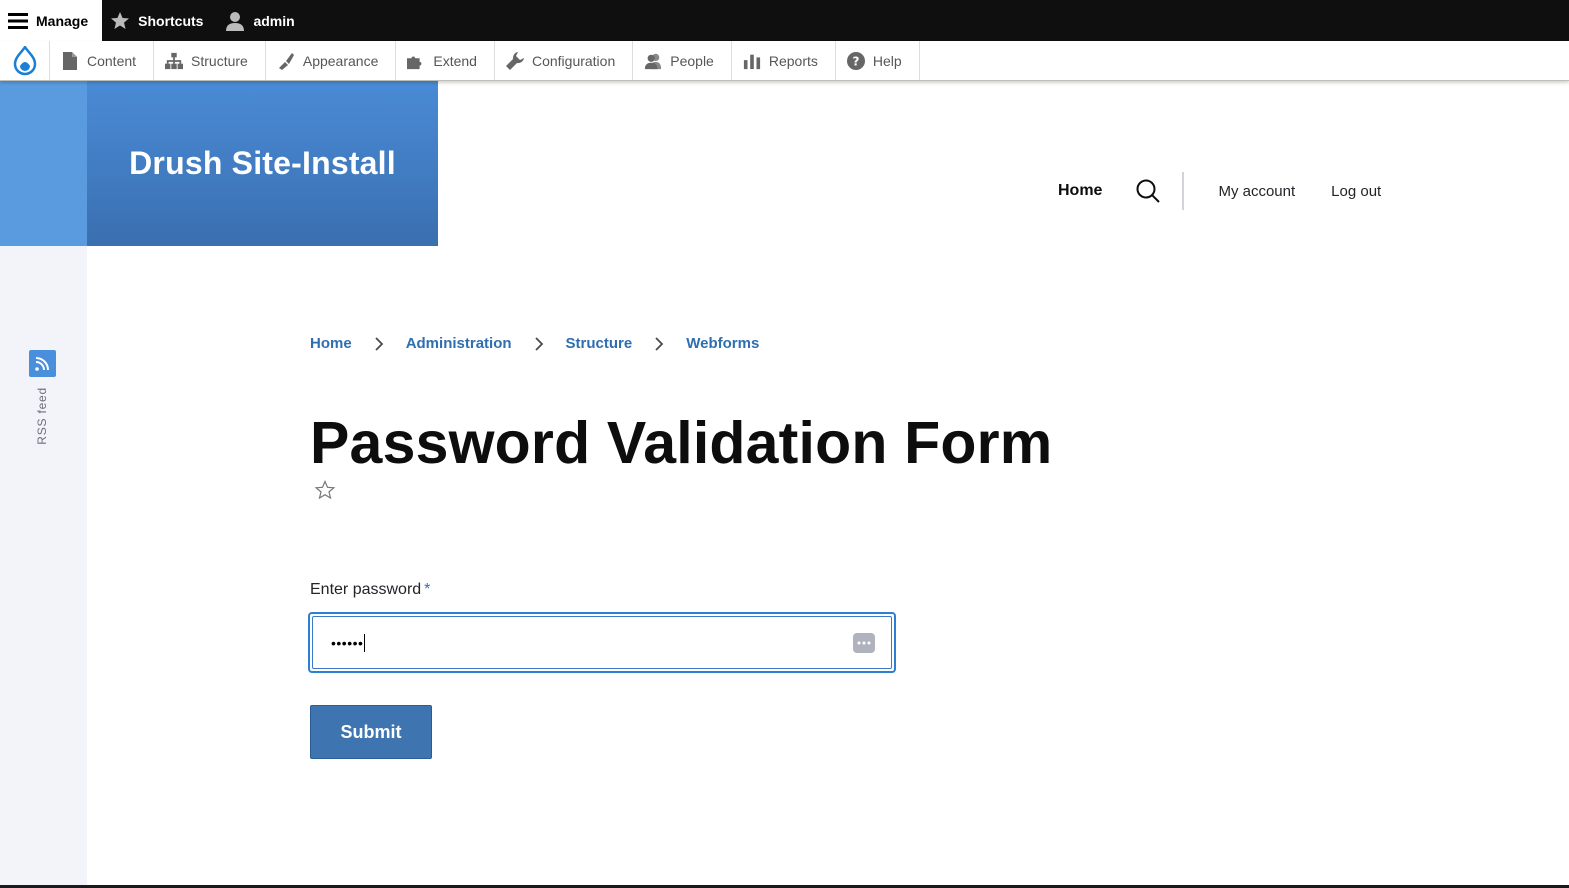 This screenshot has height=888, width=1569. What do you see at coordinates (43, 163) in the screenshot?
I see `header-left-accent` at bounding box center [43, 163].